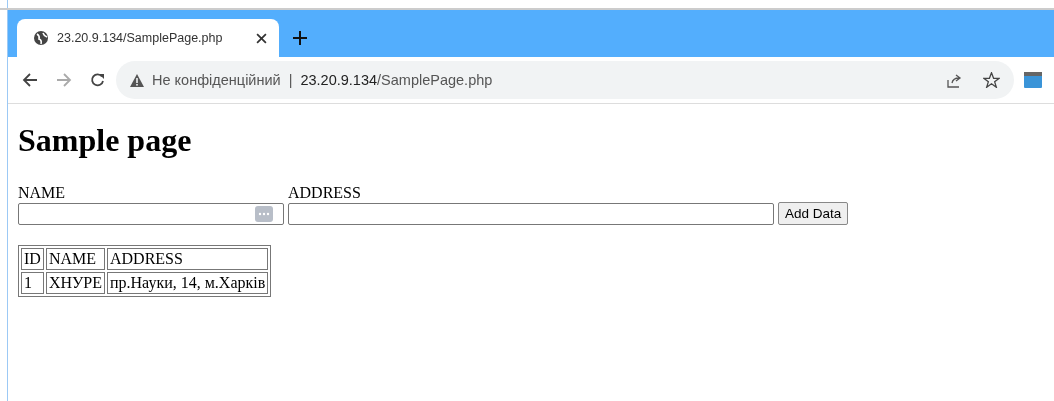 The width and height of the screenshot is (1054, 401). What do you see at coordinates (216, 80) in the screenshot?
I see `security-label: Не конфіденційний` at bounding box center [216, 80].